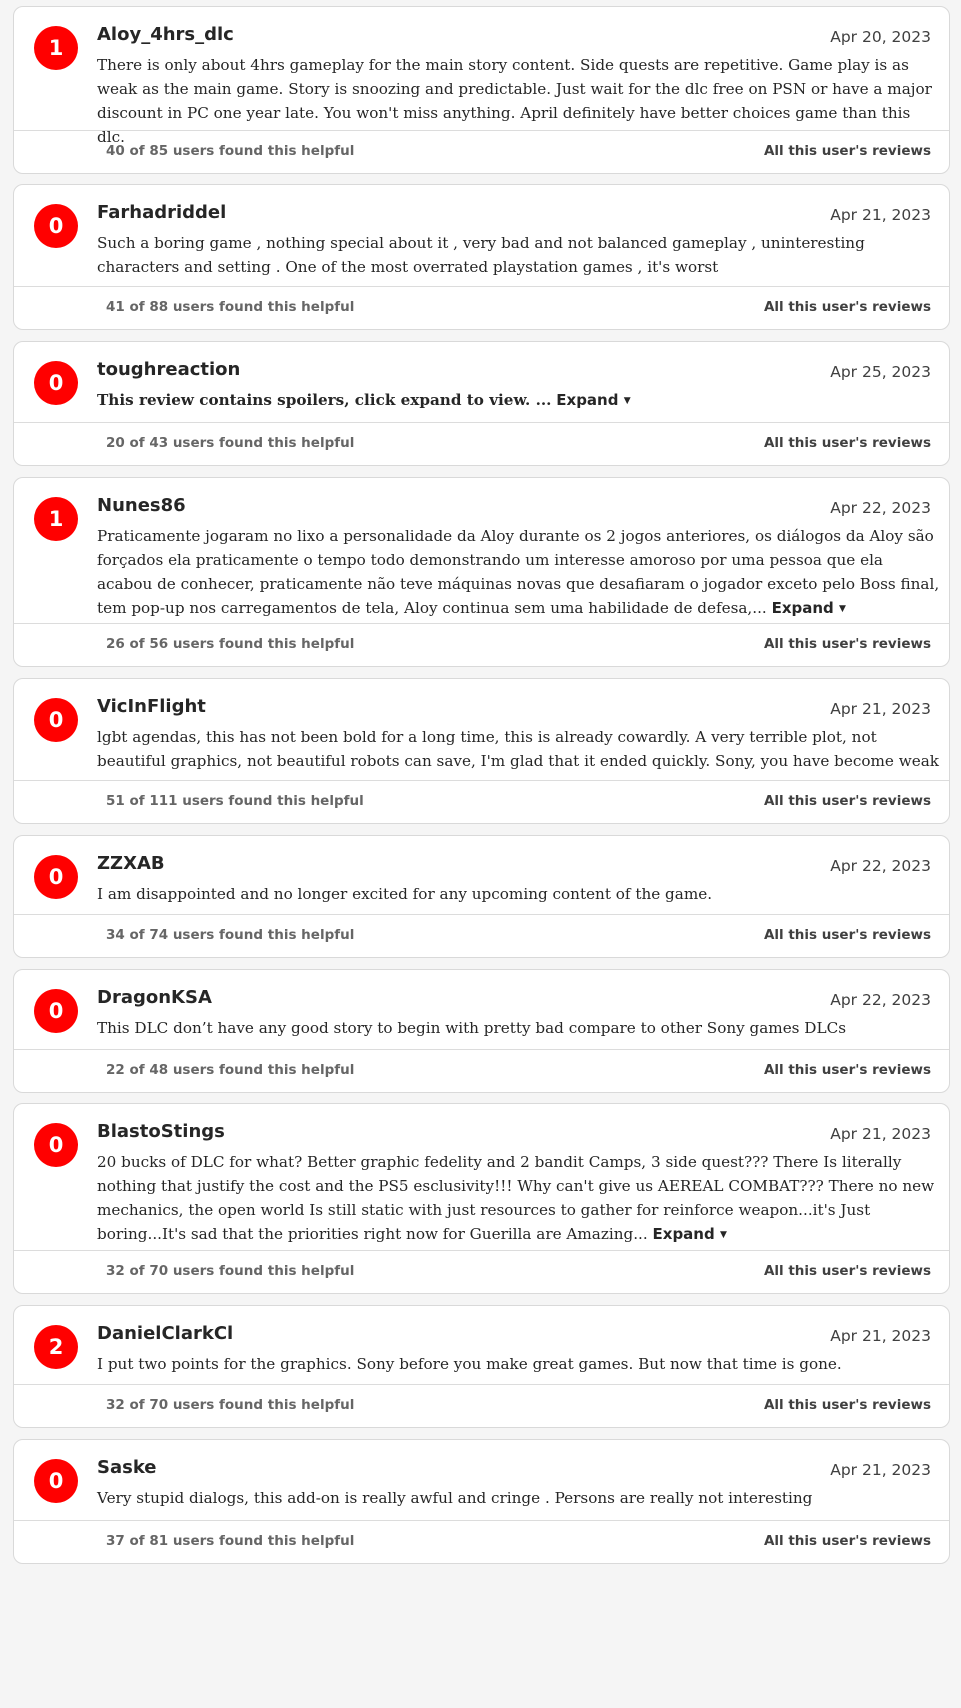  Describe the element at coordinates (230, 935) in the screenshot. I see `helpful-count: 34 of 74 users found this helpful` at that location.